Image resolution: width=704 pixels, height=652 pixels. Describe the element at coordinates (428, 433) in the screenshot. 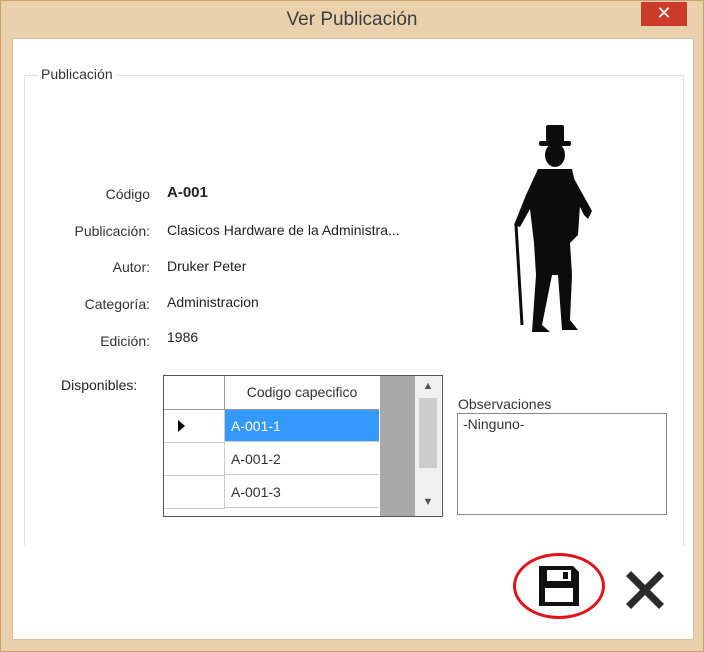

I see `scroll-thumb` at that location.